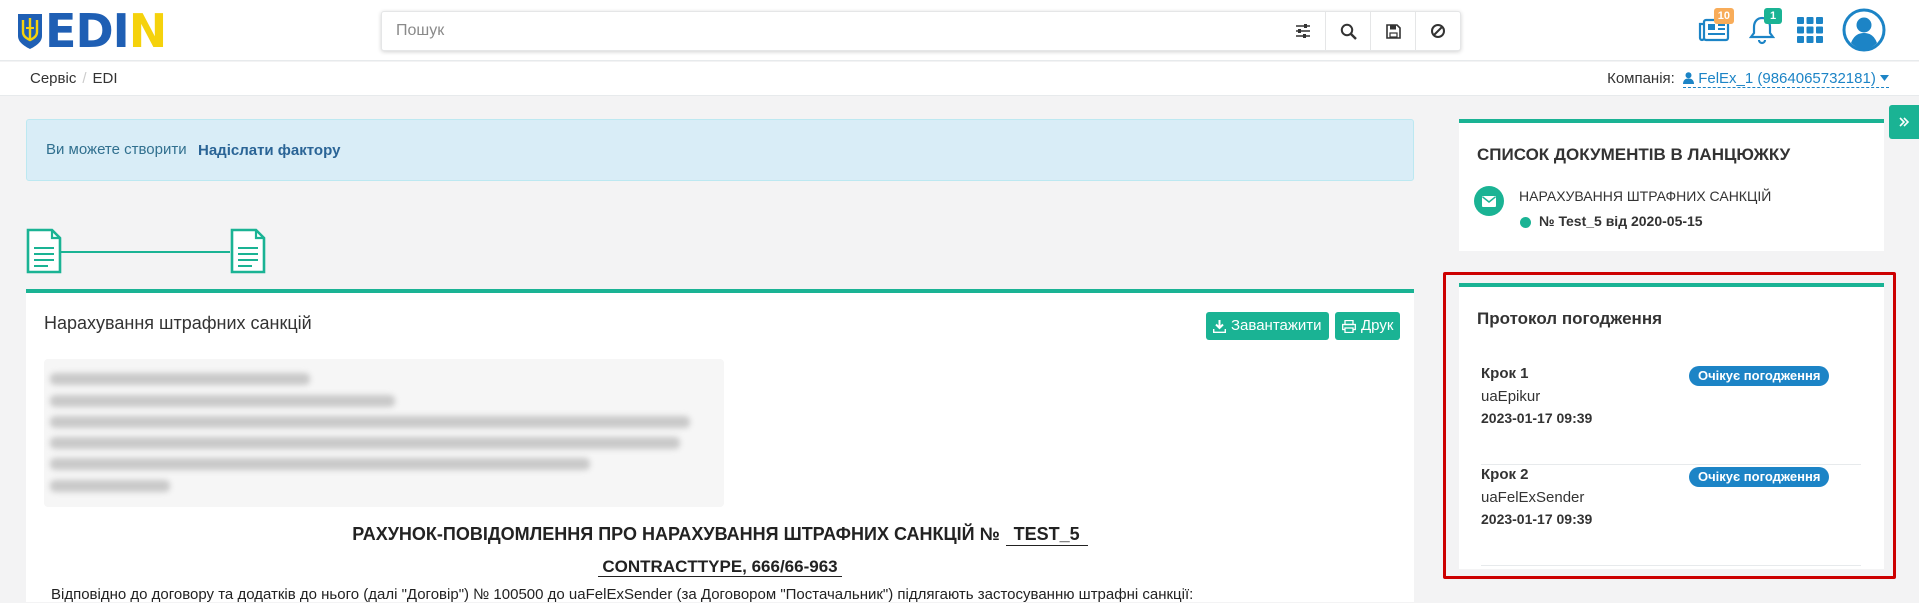 The width and height of the screenshot is (1919, 603). I want to click on breadcrumb: Сервіс / EDI, so click(74, 78).